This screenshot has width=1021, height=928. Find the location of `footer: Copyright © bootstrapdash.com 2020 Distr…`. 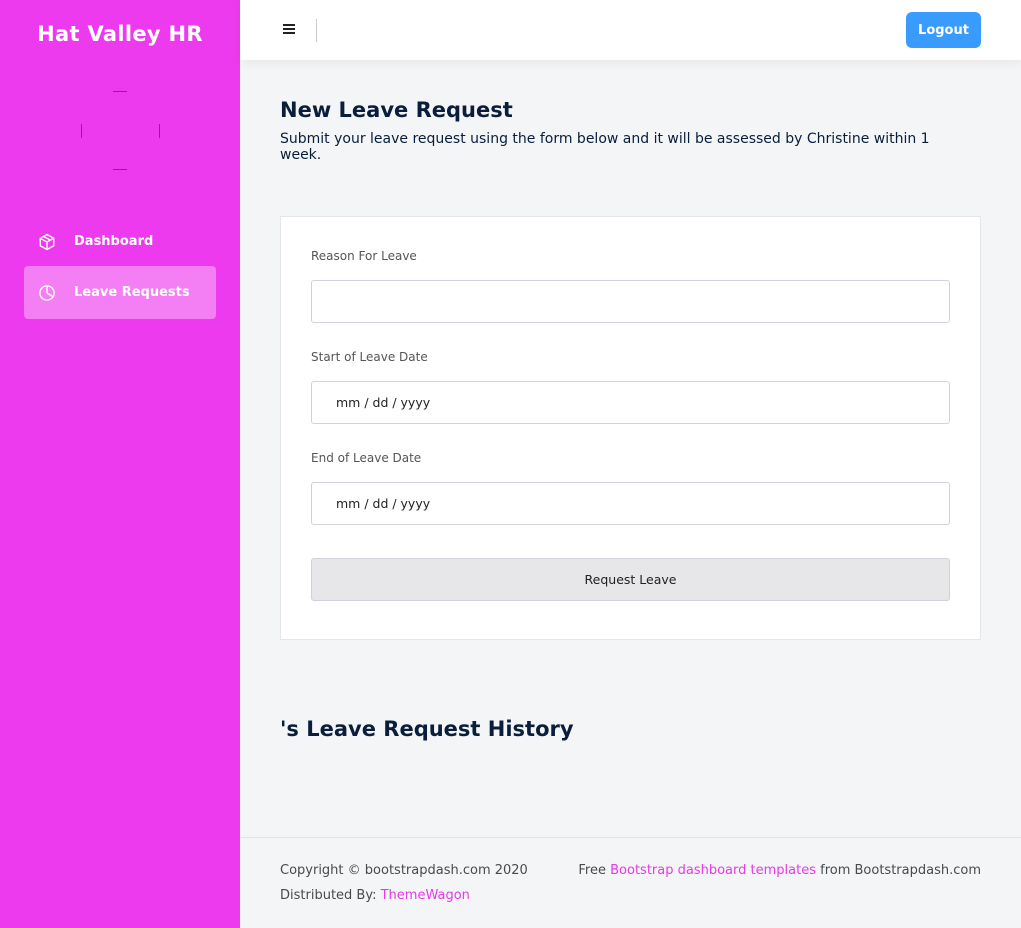

footer: Copyright © bootstrapdash.com 2020 Distr… is located at coordinates (630, 882).